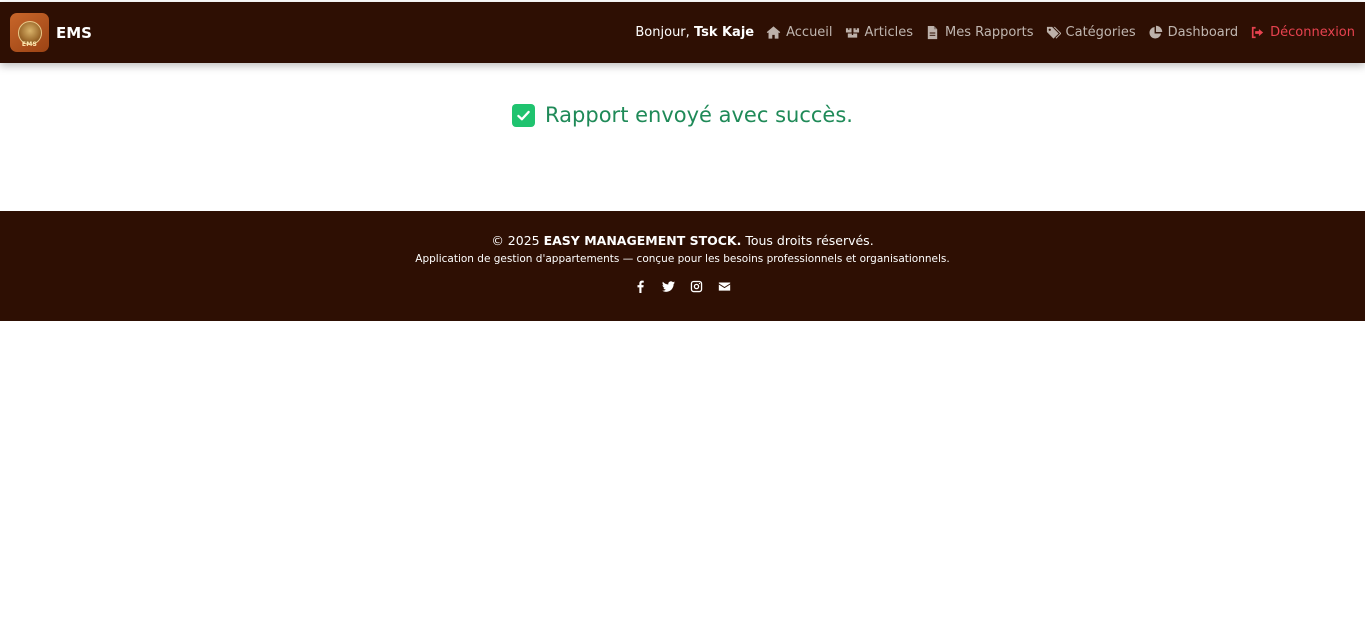  What do you see at coordinates (642, 240) in the screenshot?
I see `company-name: EASY MANAGEMENT STOCK.` at bounding box center [642, 240].